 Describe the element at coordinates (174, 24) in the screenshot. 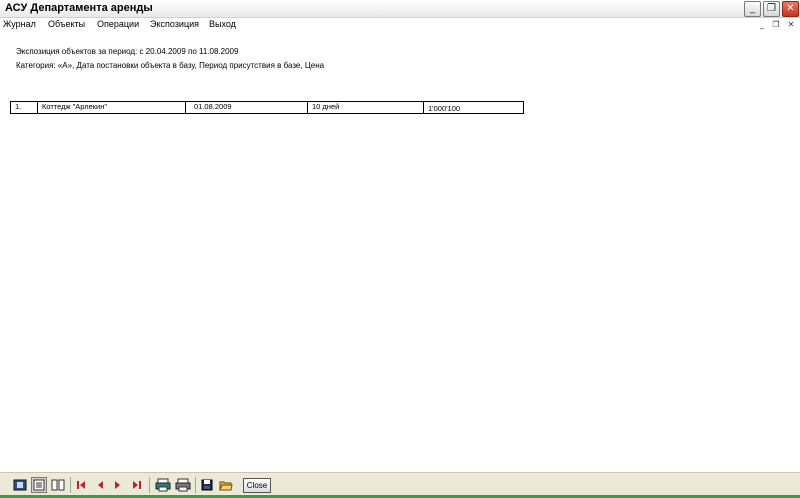

I see `menu-exposition: Экспозиция` at that location.